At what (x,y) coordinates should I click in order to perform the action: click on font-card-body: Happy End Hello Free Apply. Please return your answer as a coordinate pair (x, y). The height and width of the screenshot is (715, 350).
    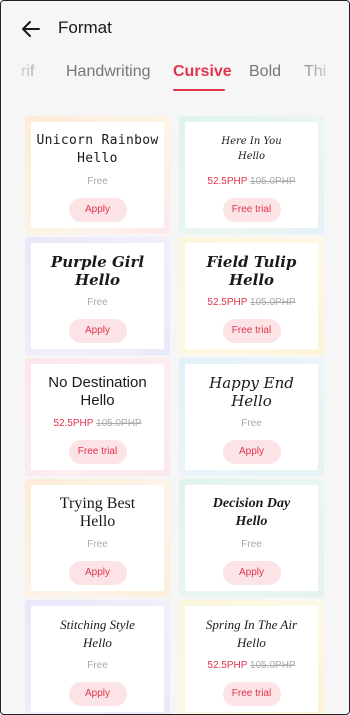
    Looking at the image, I should click on (251, 417).